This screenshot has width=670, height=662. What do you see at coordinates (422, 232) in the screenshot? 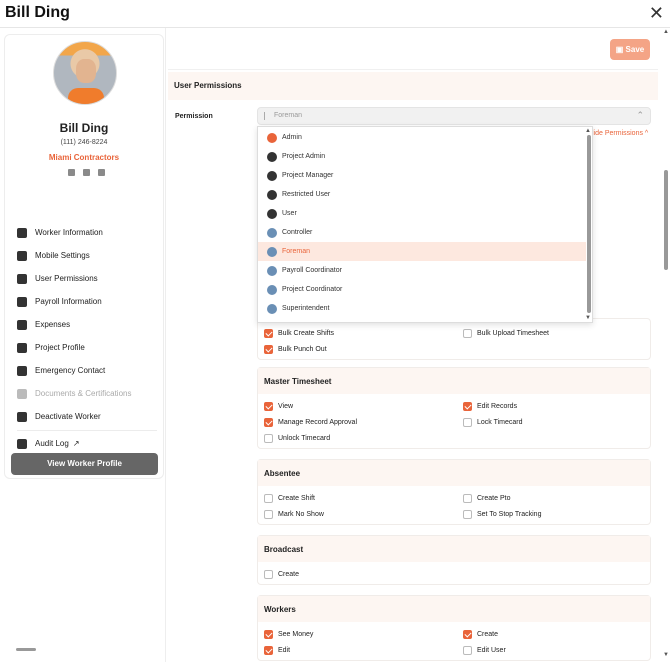
I see `dropdown-option: Controller` at bounding box center [422, 232].